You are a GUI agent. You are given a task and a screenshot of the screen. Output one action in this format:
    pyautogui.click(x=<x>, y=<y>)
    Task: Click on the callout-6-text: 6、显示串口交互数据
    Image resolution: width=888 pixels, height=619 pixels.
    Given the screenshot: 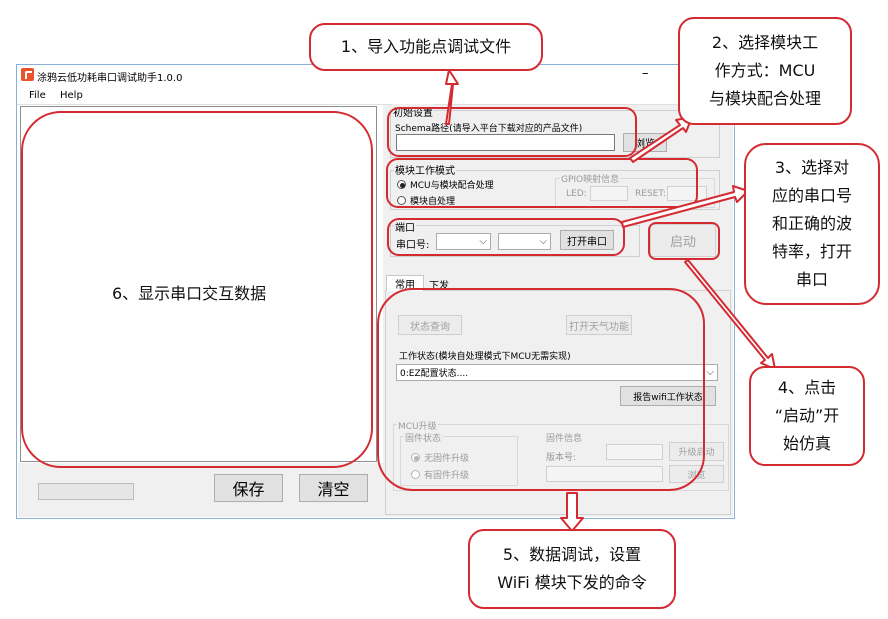 What is the action you would take?
    pyautogui.click(x=189, y=293)
    